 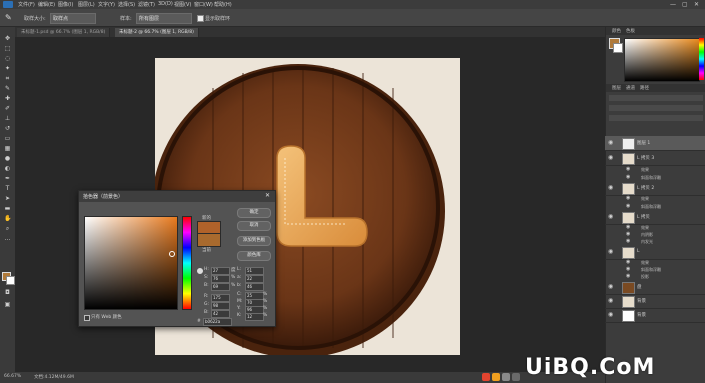 I want to click on hex-input: b0622a, so click(x=217, y=322).